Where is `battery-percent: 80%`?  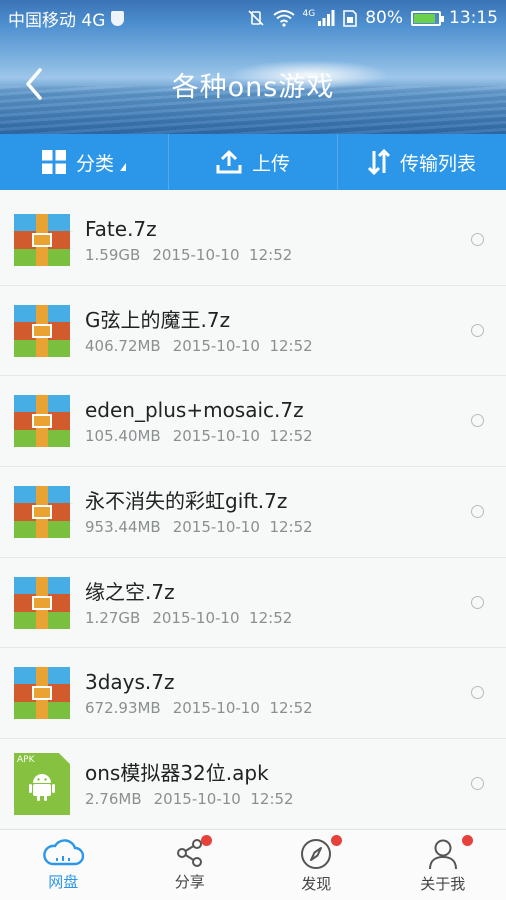
battery-percent: 80% is located at coordinates (384, 18).